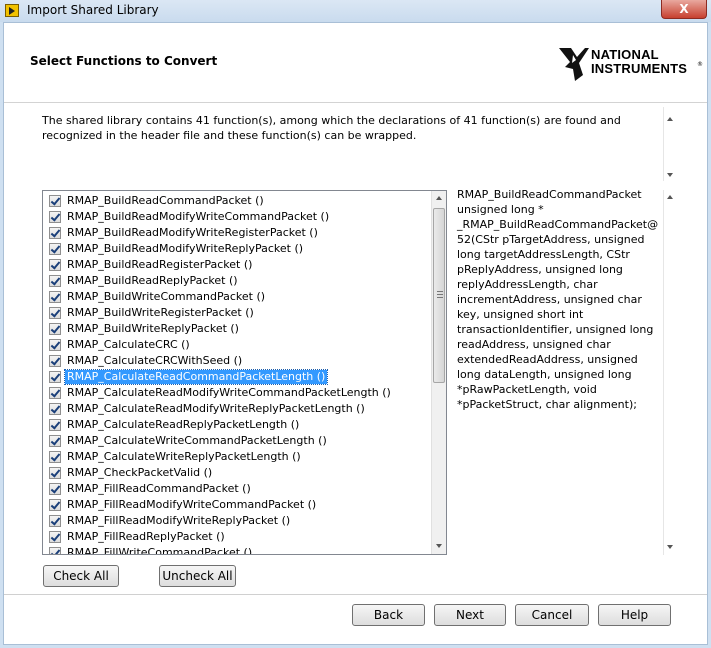  I want to click on page-title: Select Functions to Convert, so click(124, 61).